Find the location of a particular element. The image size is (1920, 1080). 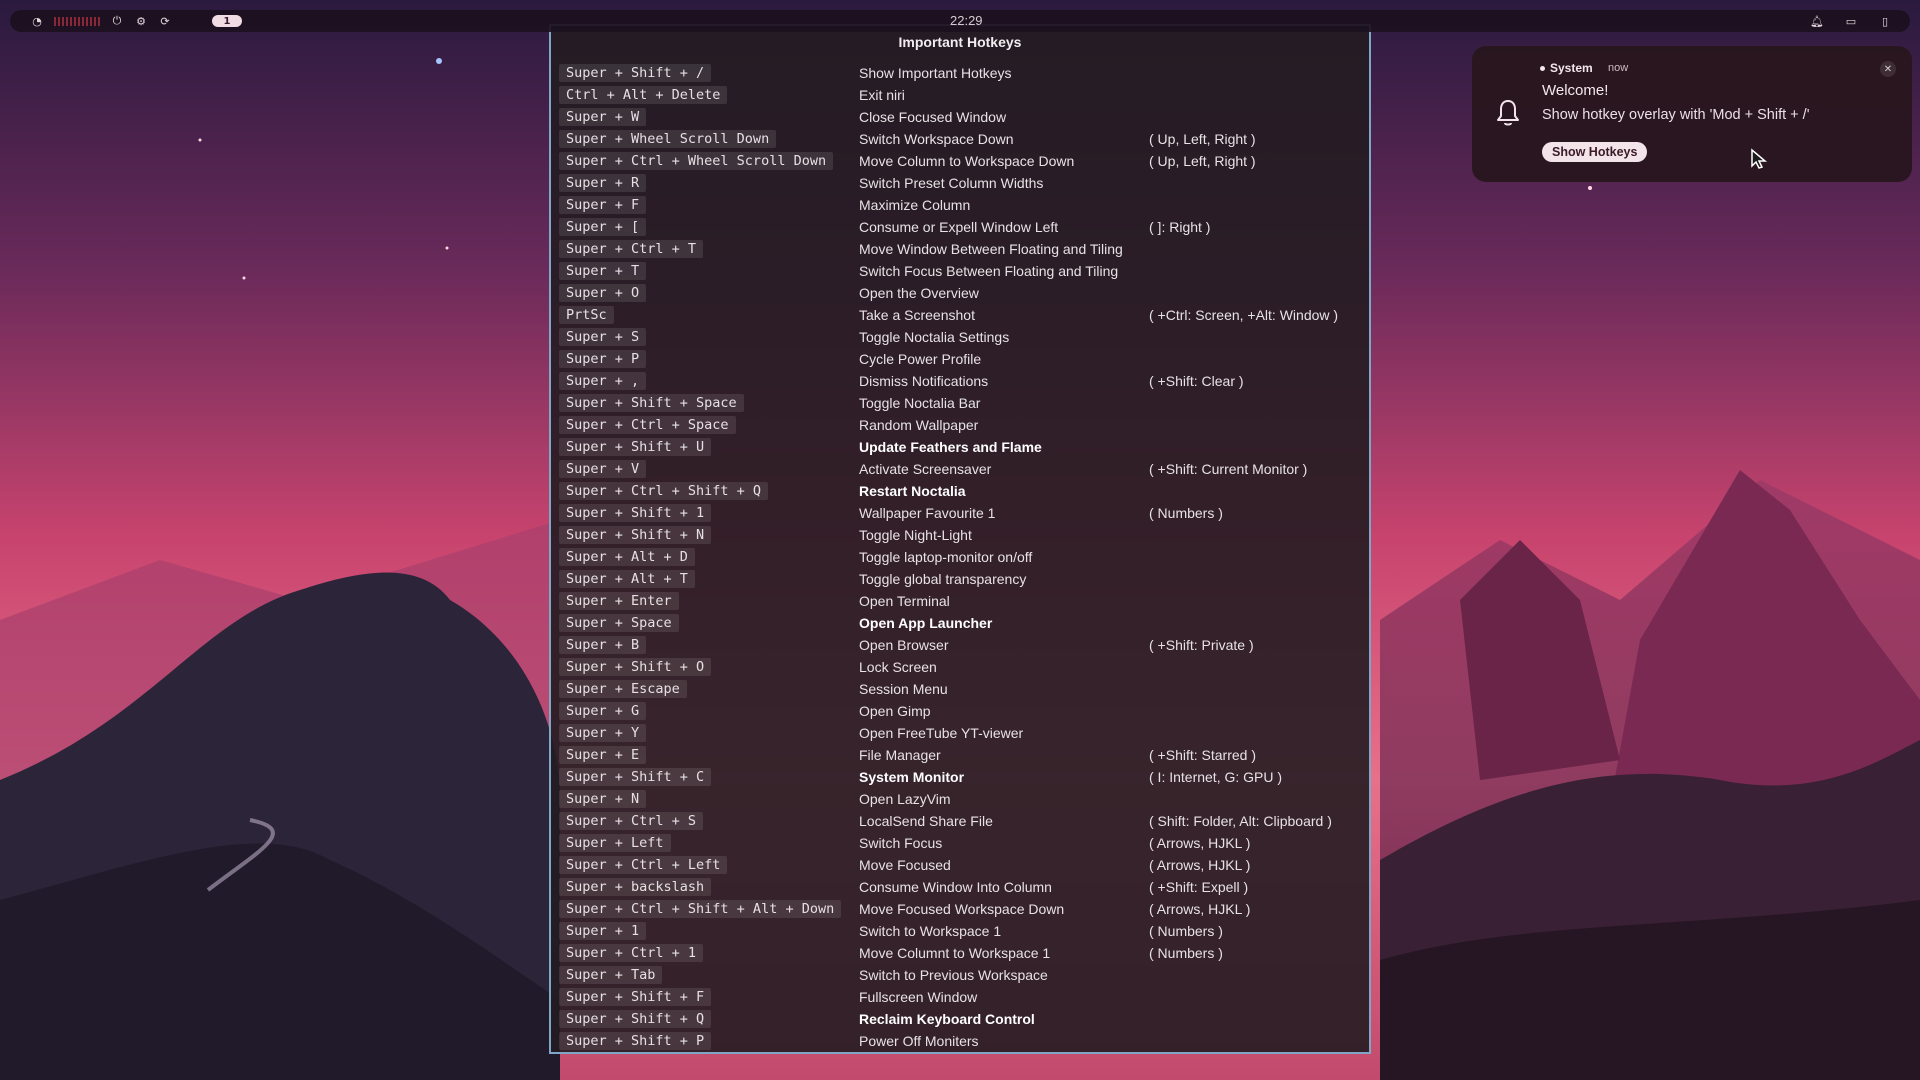

gauge-icon: ◔ is located at coordinates (37, 21).